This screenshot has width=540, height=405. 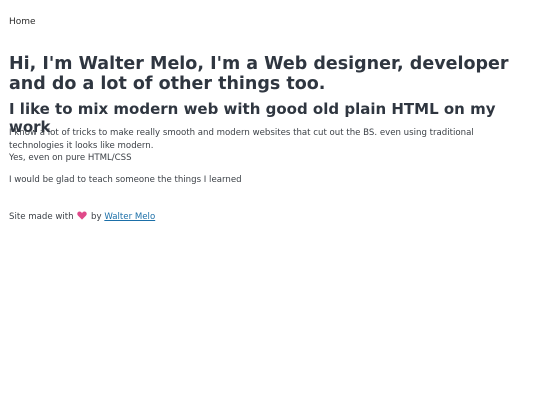 I want to click on site-footer: Site made with by Walter Melo, so click(x=82, y=217).